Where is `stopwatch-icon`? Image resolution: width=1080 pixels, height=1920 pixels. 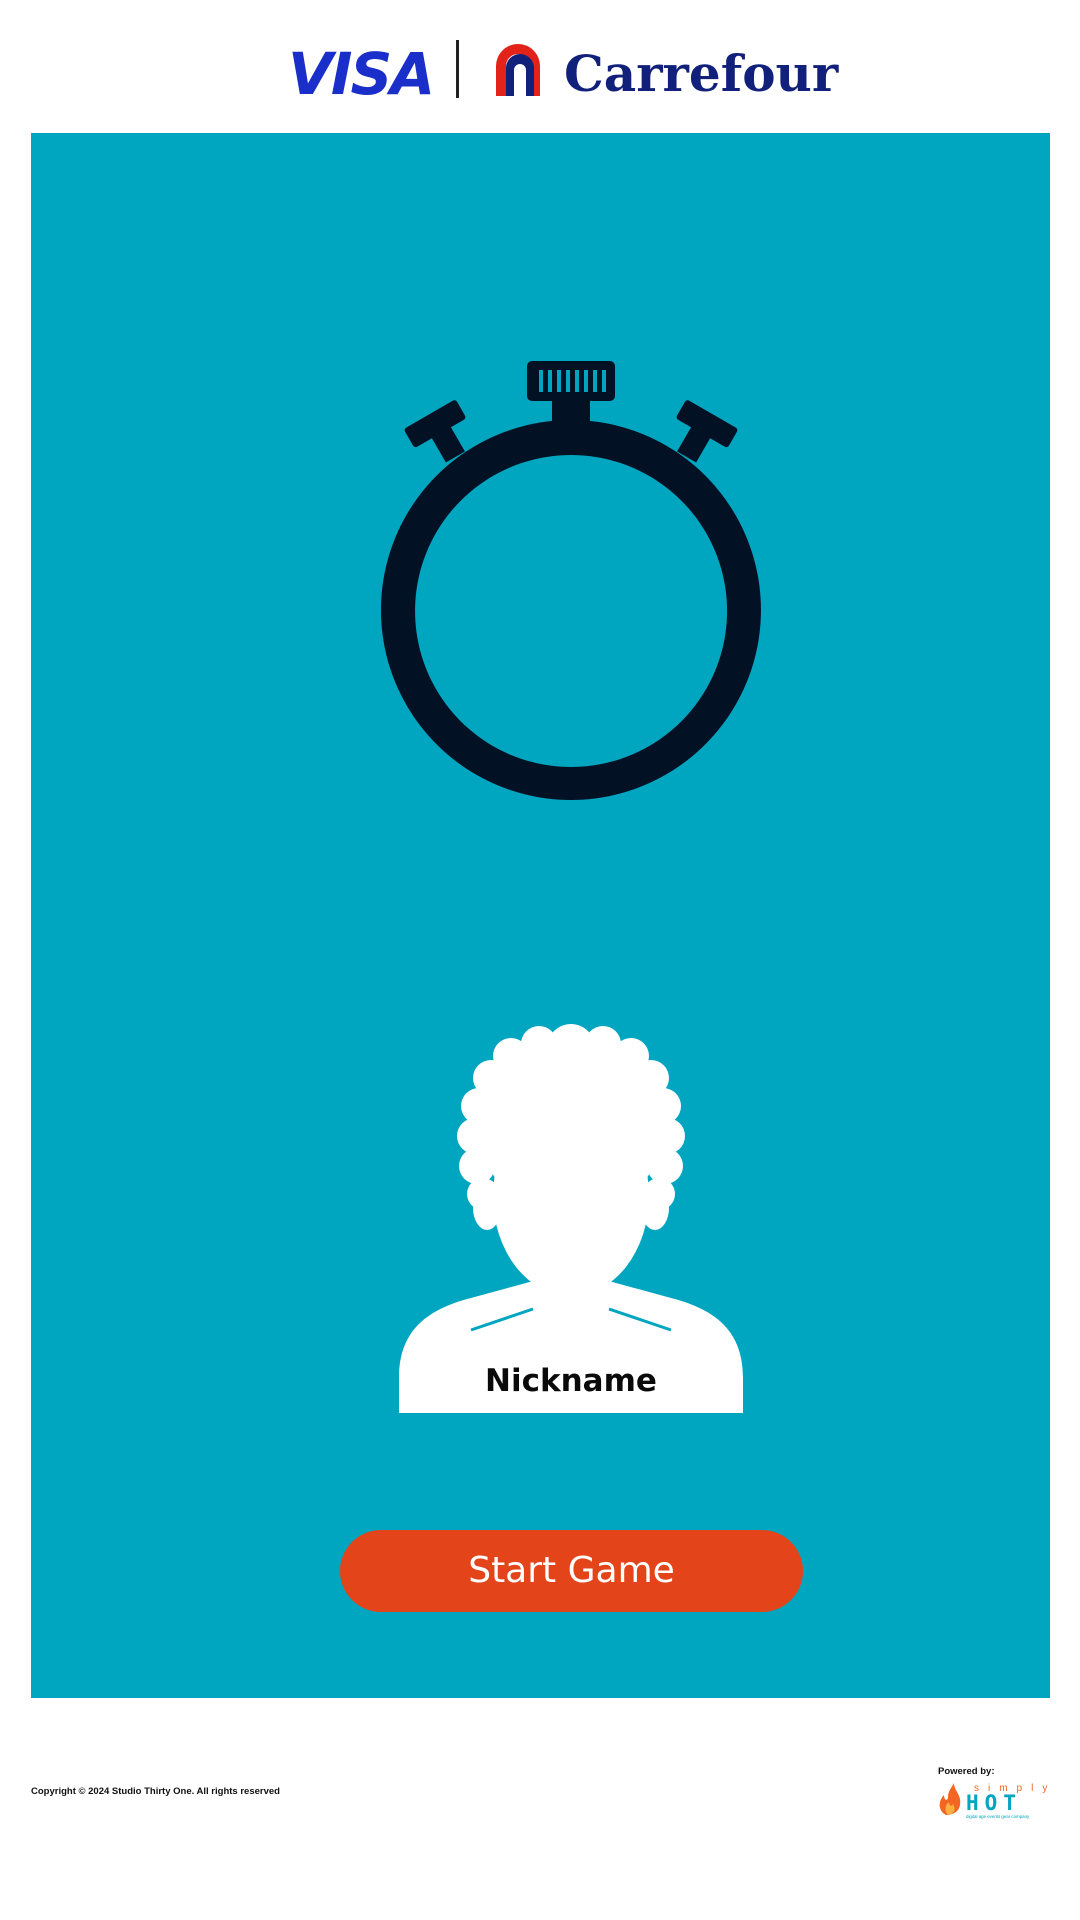 stopwatch-icon is located at coordinates (571, 580).